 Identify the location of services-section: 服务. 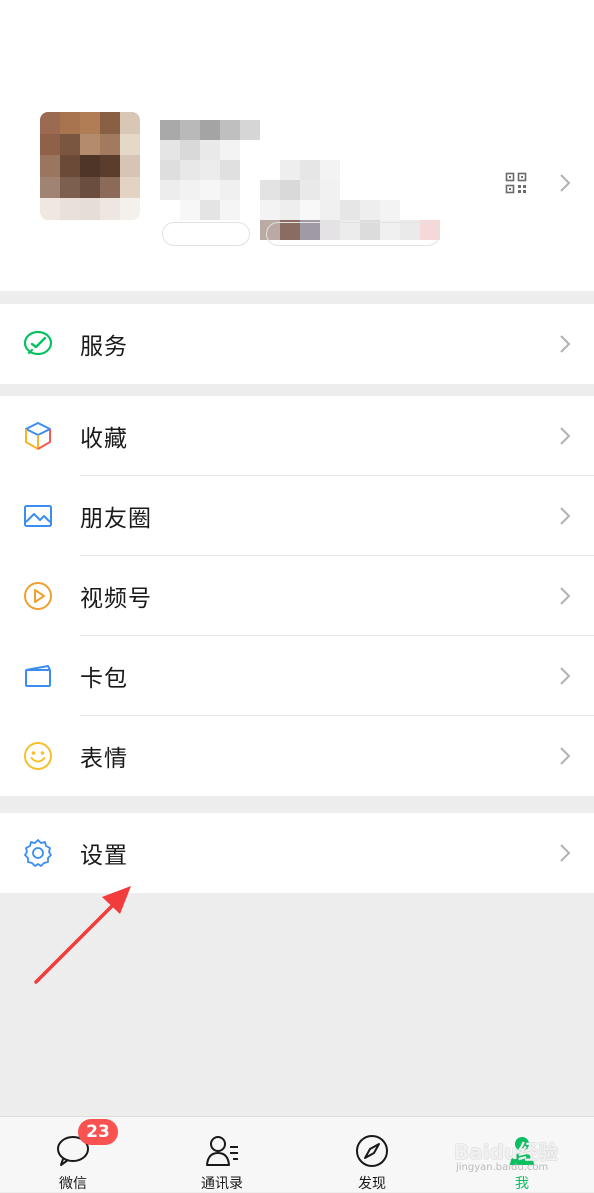
(297, 344).